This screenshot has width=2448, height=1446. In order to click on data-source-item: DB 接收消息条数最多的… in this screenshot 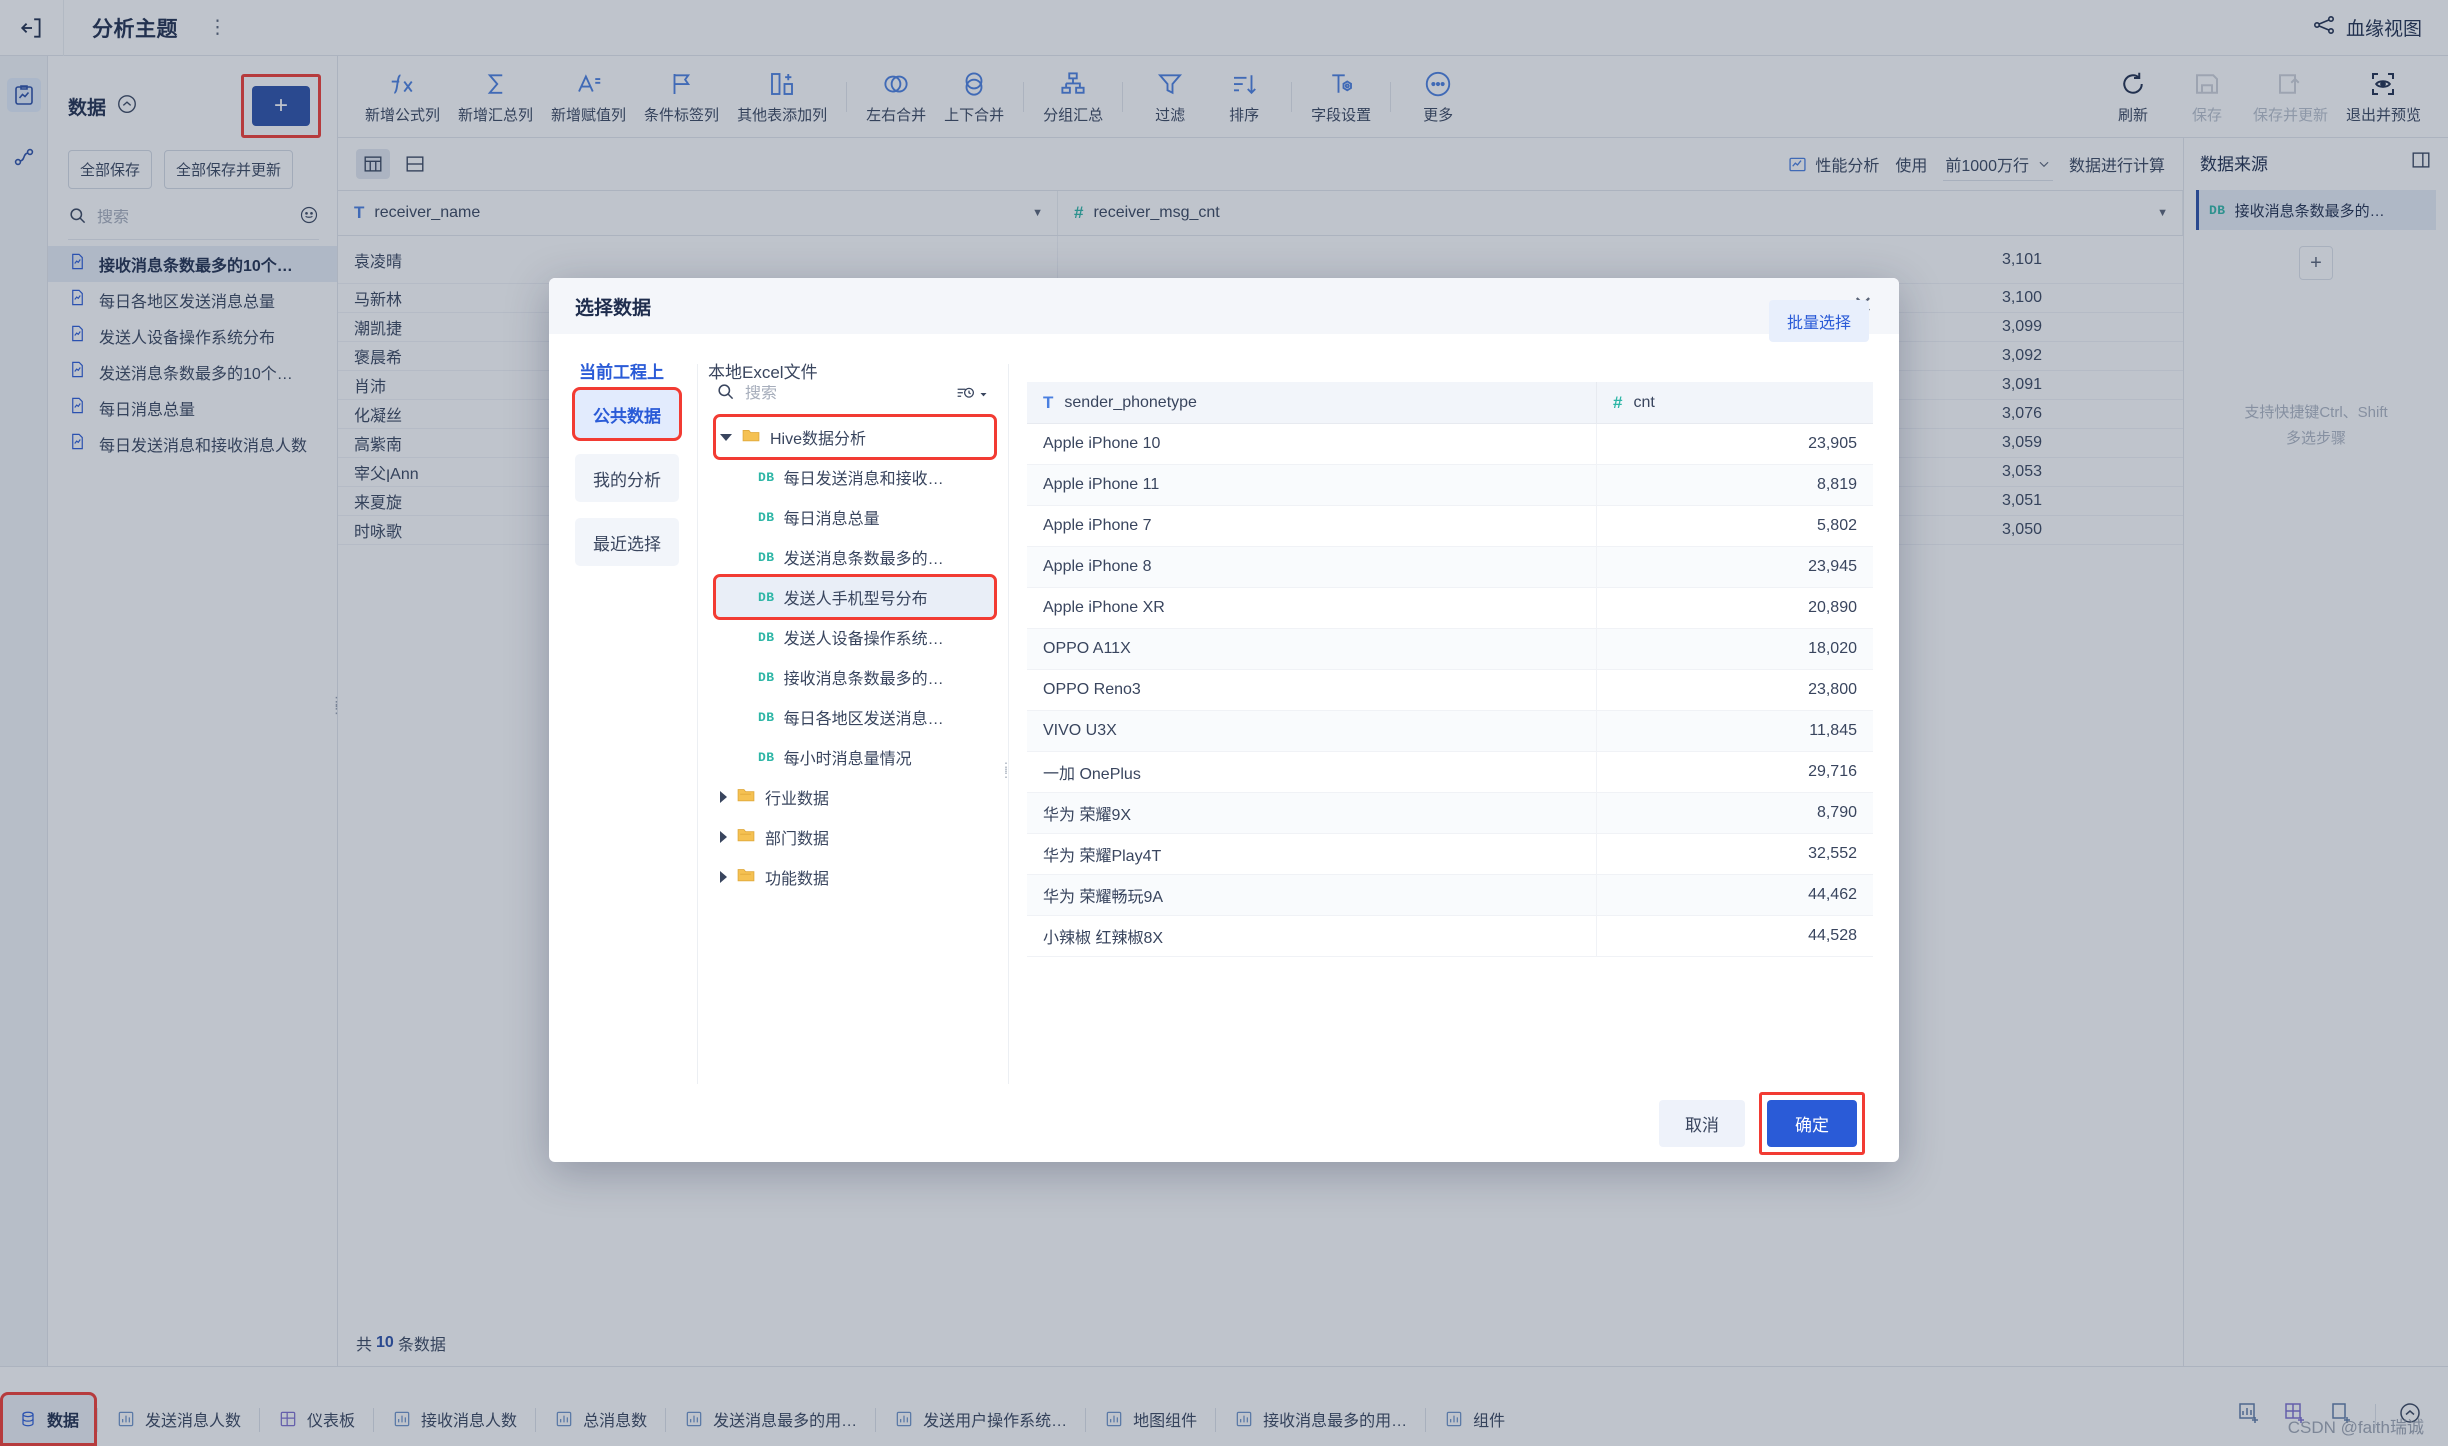, I will do `click(2316, 210)`.